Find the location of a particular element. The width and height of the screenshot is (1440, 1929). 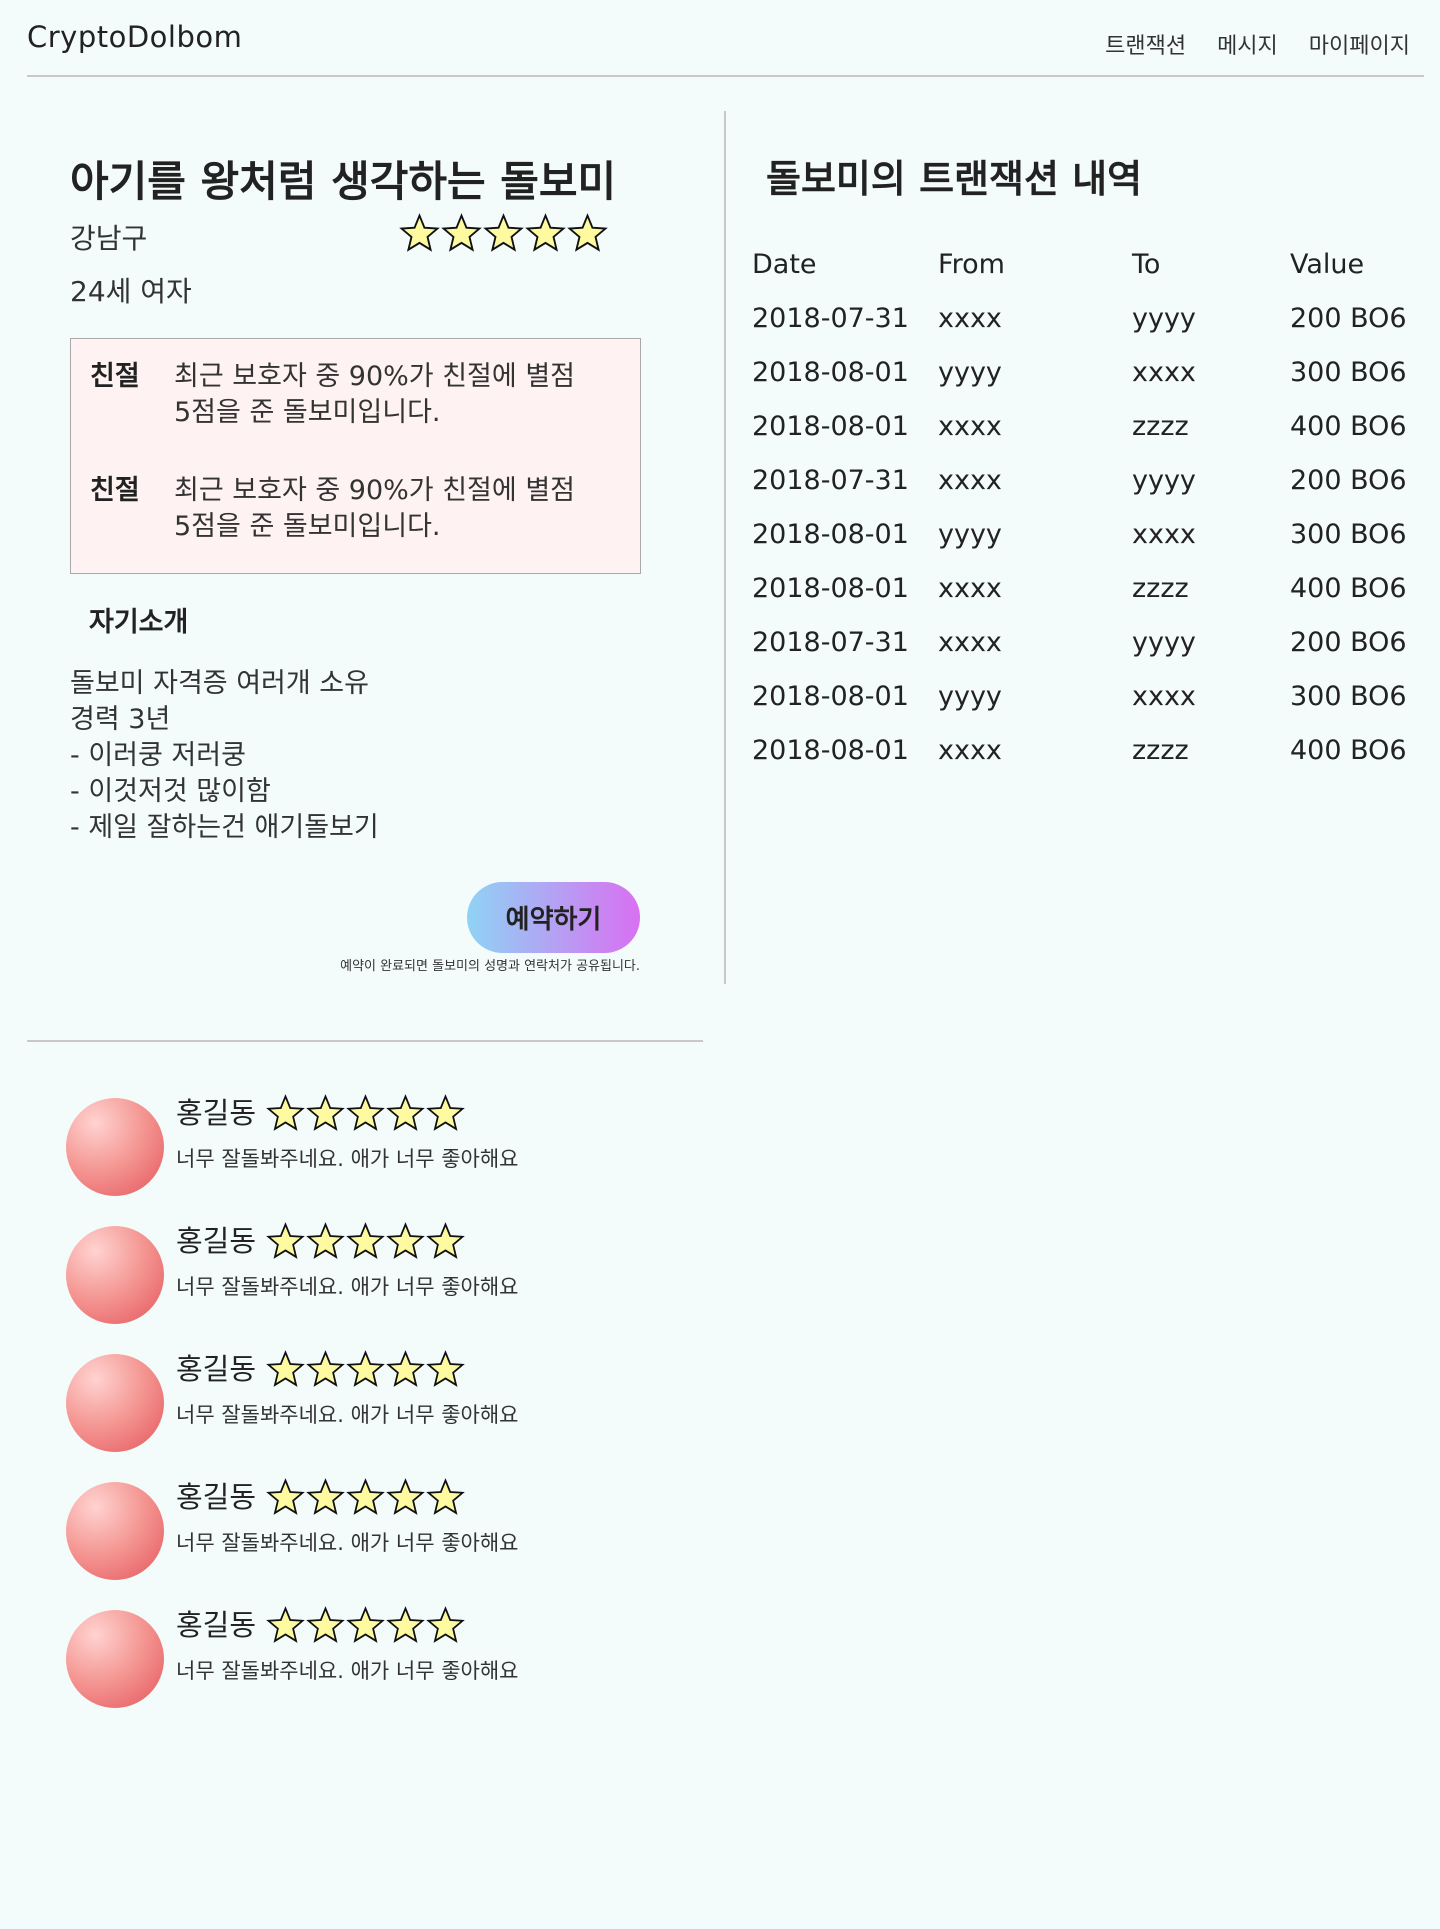

column-header-from: From is located at coordinates (971, 264).